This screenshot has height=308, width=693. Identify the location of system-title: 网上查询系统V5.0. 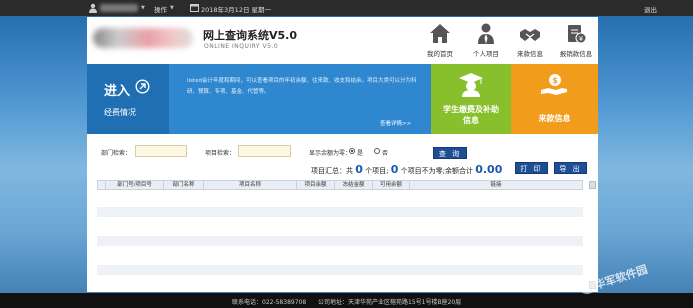
(250, 35).